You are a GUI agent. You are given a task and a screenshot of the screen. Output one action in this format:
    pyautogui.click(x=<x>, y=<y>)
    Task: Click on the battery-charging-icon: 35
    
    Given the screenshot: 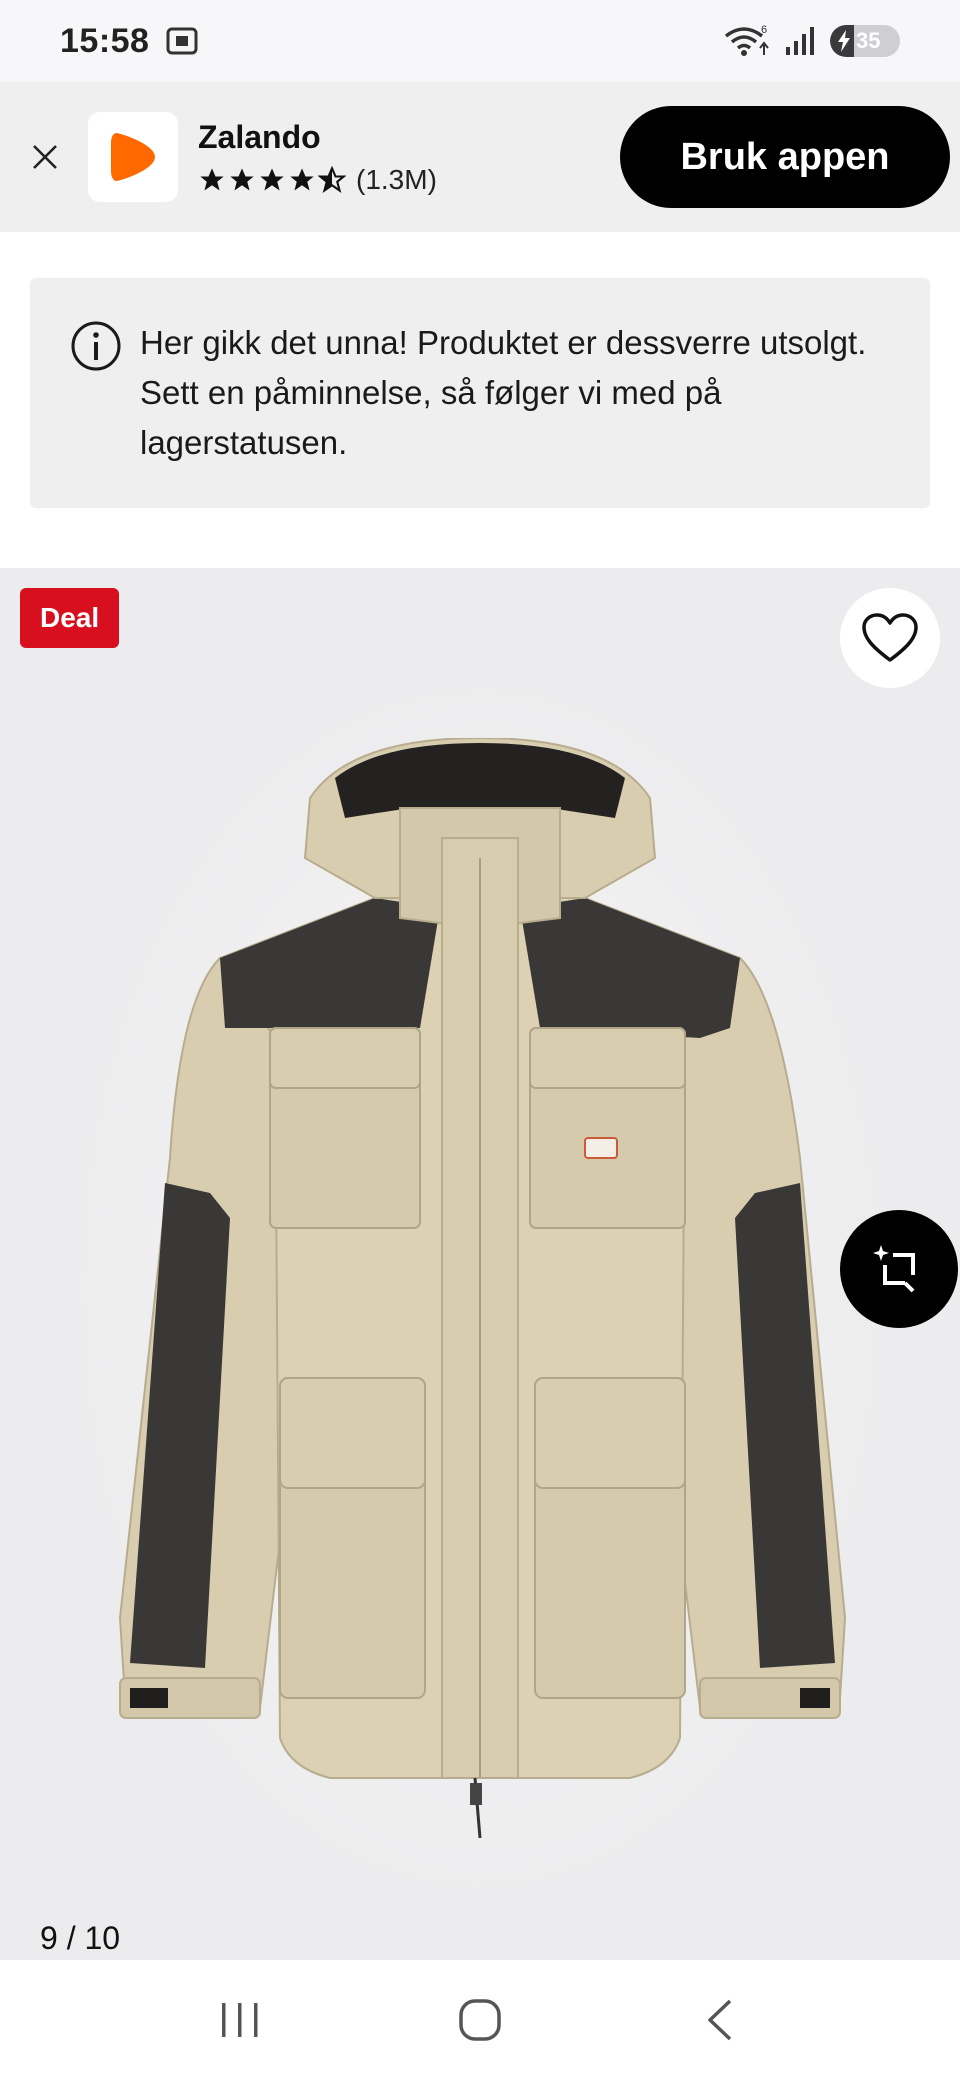 What is the action you would take?
    pyautogui.click(x=865, y=41)
    